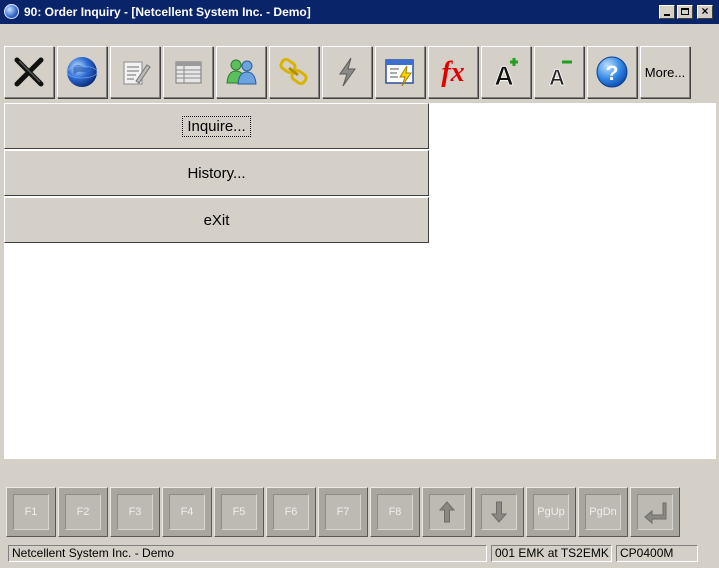 The height and width of the screenshot is (568, 719). I want to click on lightning-icon, so click(347, 72).